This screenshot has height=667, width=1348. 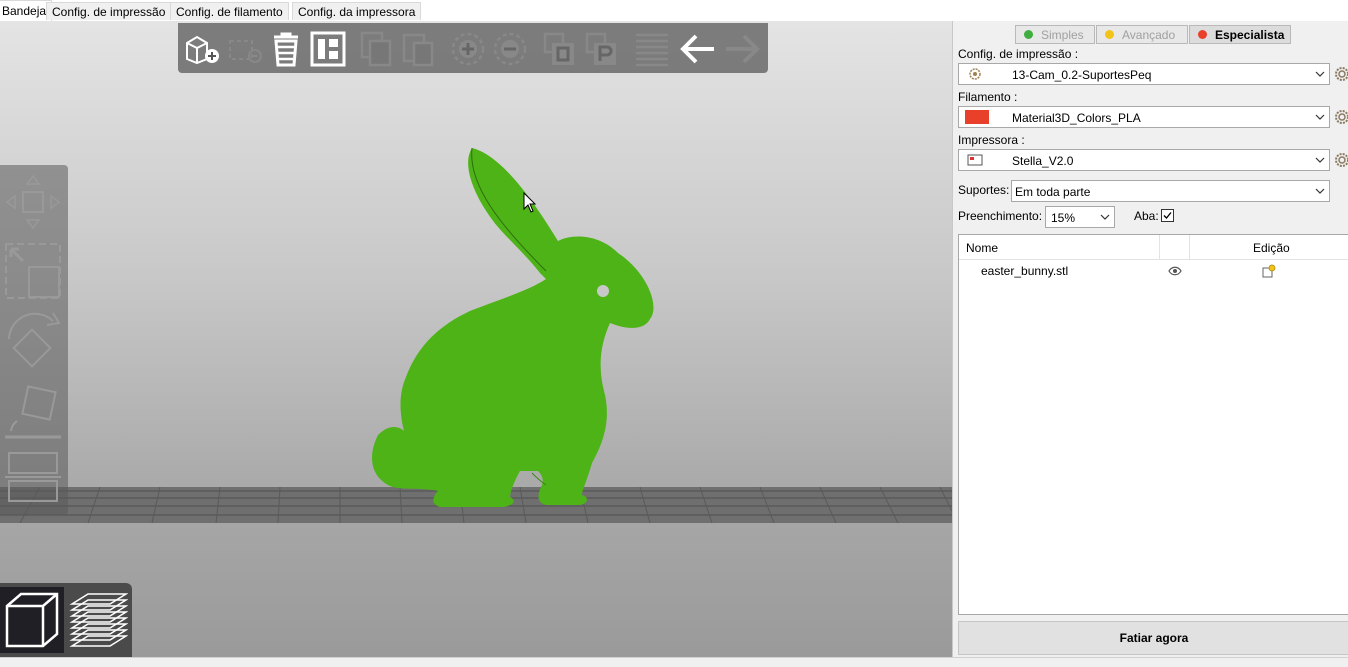 What do you see at coordinates (229, 11) in the screenshot?
I see `tab-filament-settings: Config. de filamento` at bounding box center [229, 11].